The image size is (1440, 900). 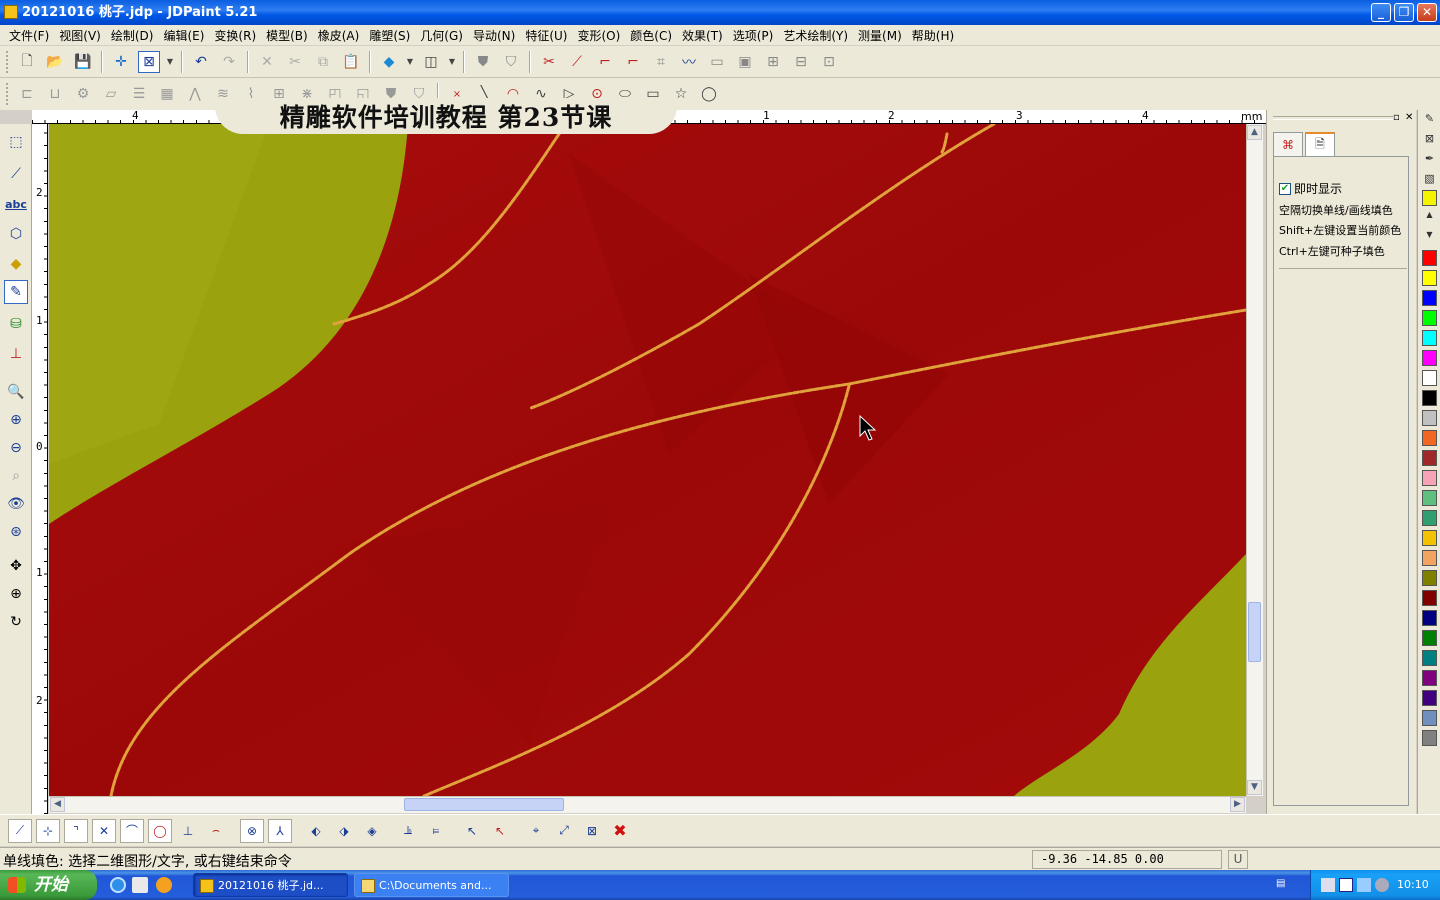 What do you see at coordinates (16, 292) in the screenshot?
I see `pencil-tool-icon: ✎` at bounding box center [16, 292].